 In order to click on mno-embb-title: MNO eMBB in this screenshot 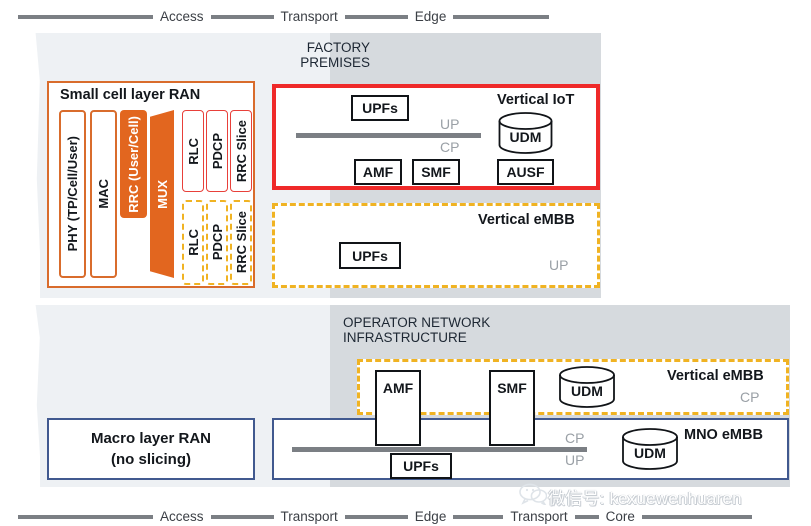, I will do `click(723, 435)`.